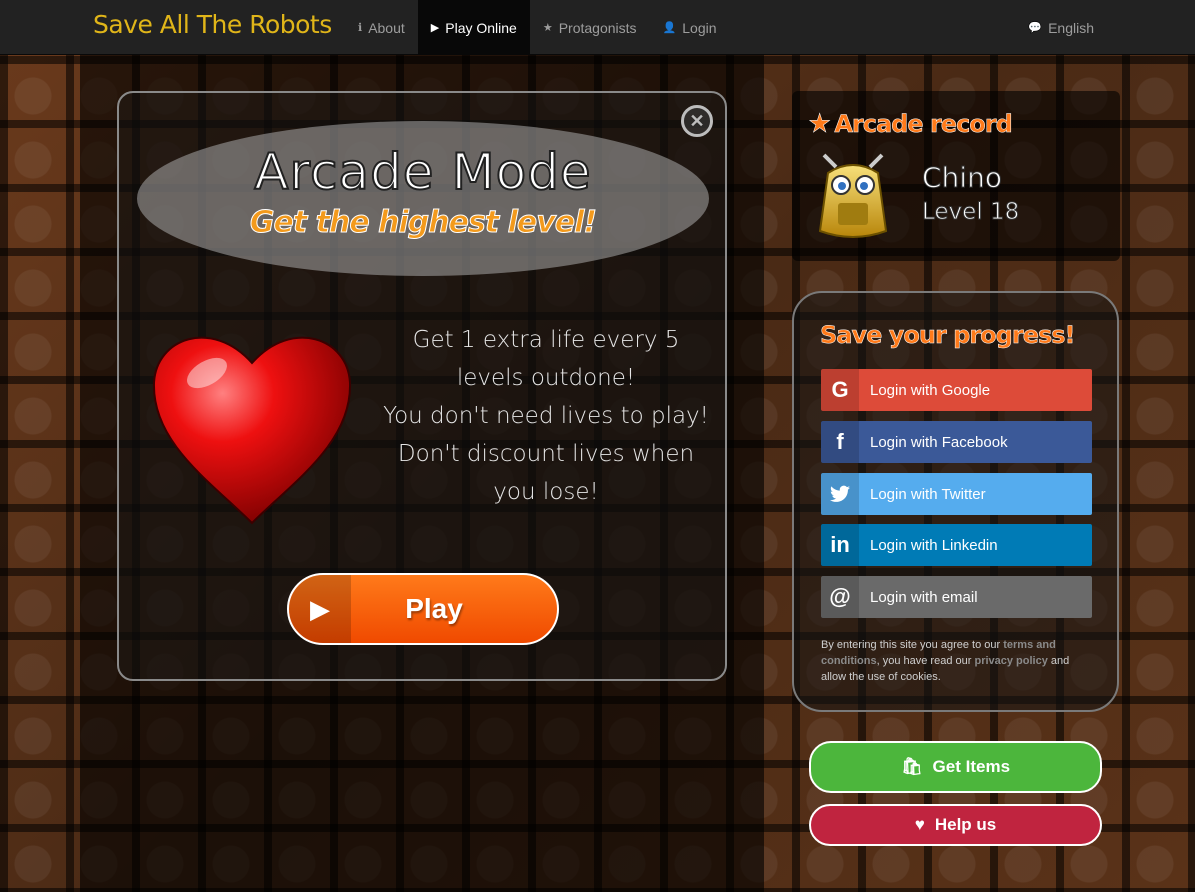  What do you see at coordinates (320, 609) in the screenshot?
I see `play-arrow-icon: ▶` at bounding box center [320, 609].